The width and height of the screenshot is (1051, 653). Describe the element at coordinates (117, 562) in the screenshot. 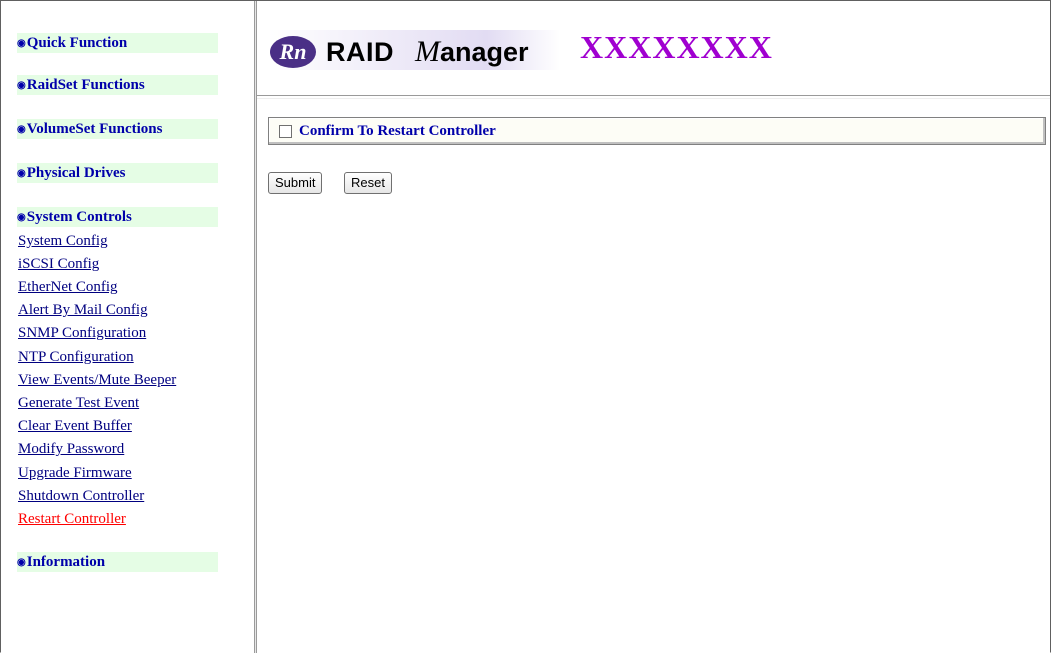

I see `section-information: ◉Information` at that location.